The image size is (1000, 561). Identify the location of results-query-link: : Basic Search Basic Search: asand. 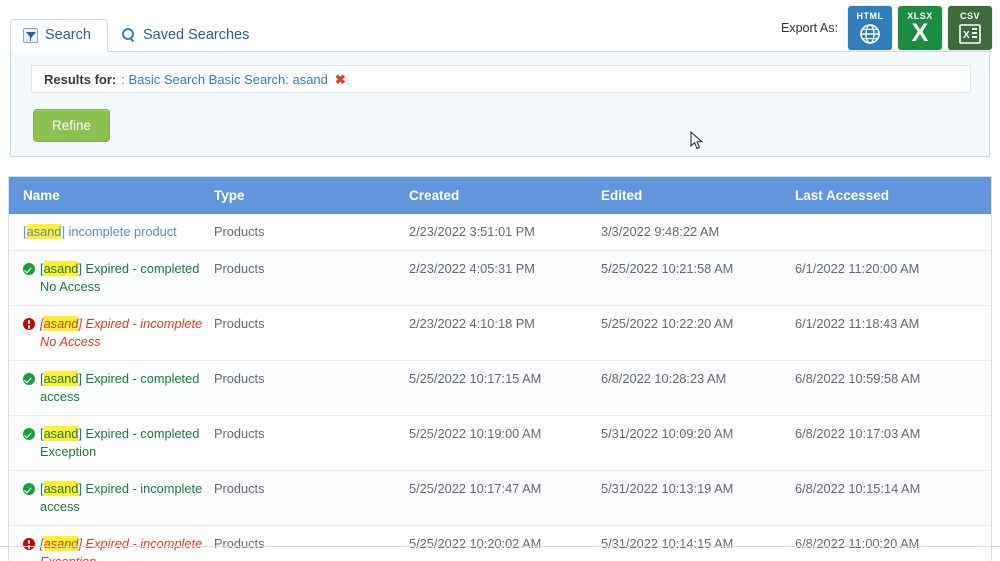
(224, 79).